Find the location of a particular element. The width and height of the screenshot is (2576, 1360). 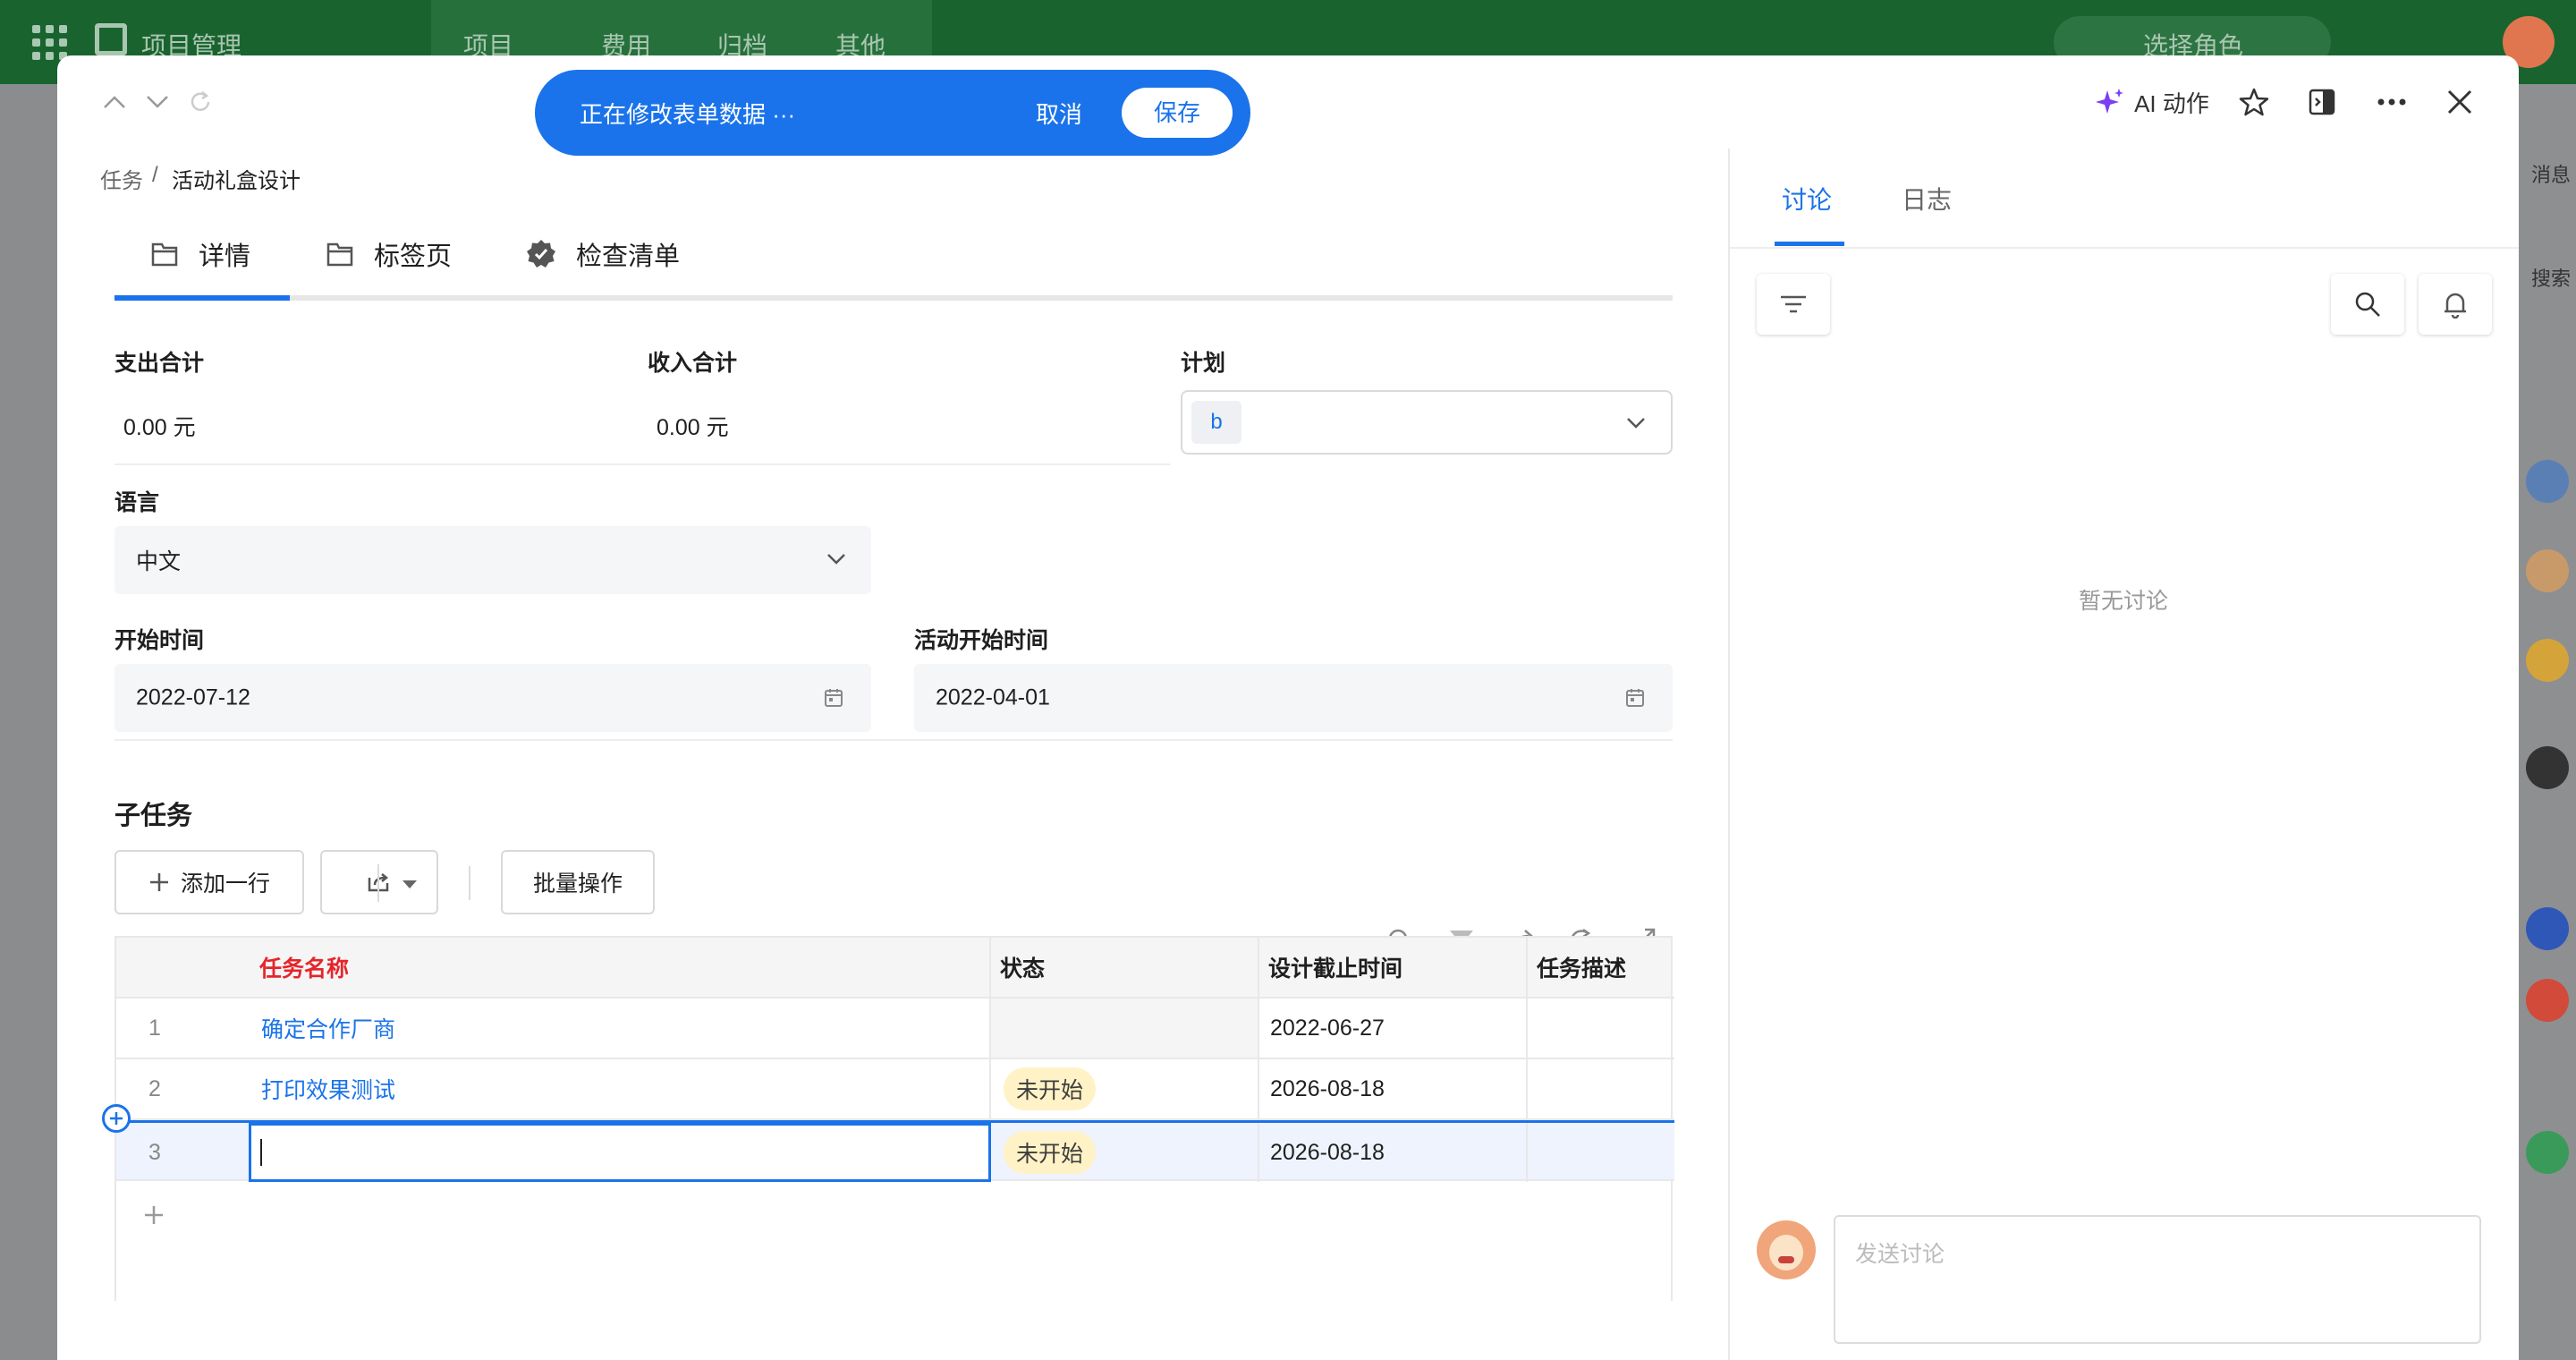

save-button: 保存 is located at coordinates (1177, 113).